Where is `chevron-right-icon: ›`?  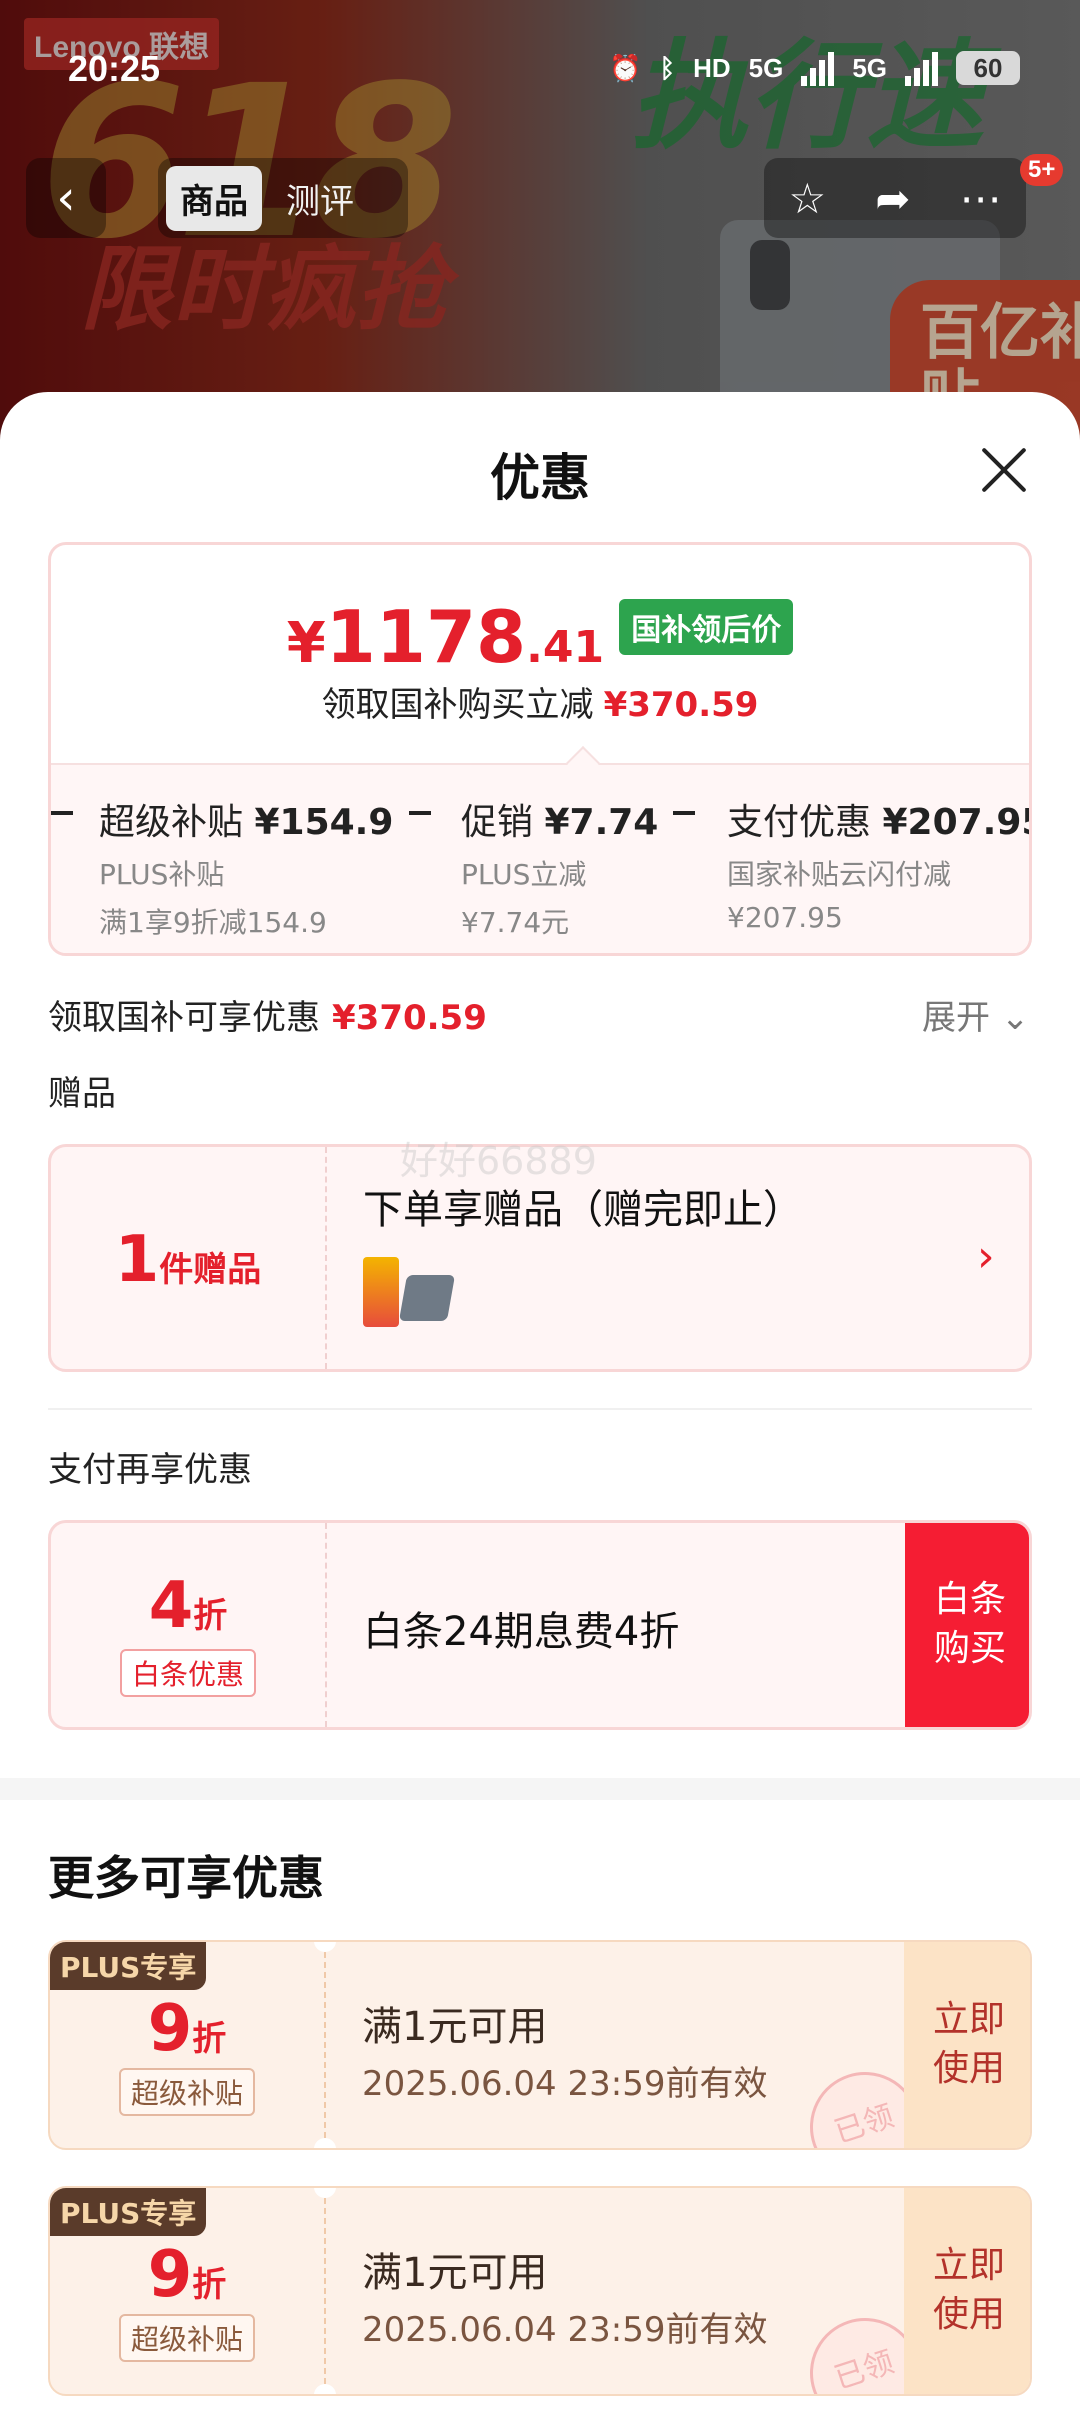
chevron-right-icon: › is located at coordinates (986, 1256).